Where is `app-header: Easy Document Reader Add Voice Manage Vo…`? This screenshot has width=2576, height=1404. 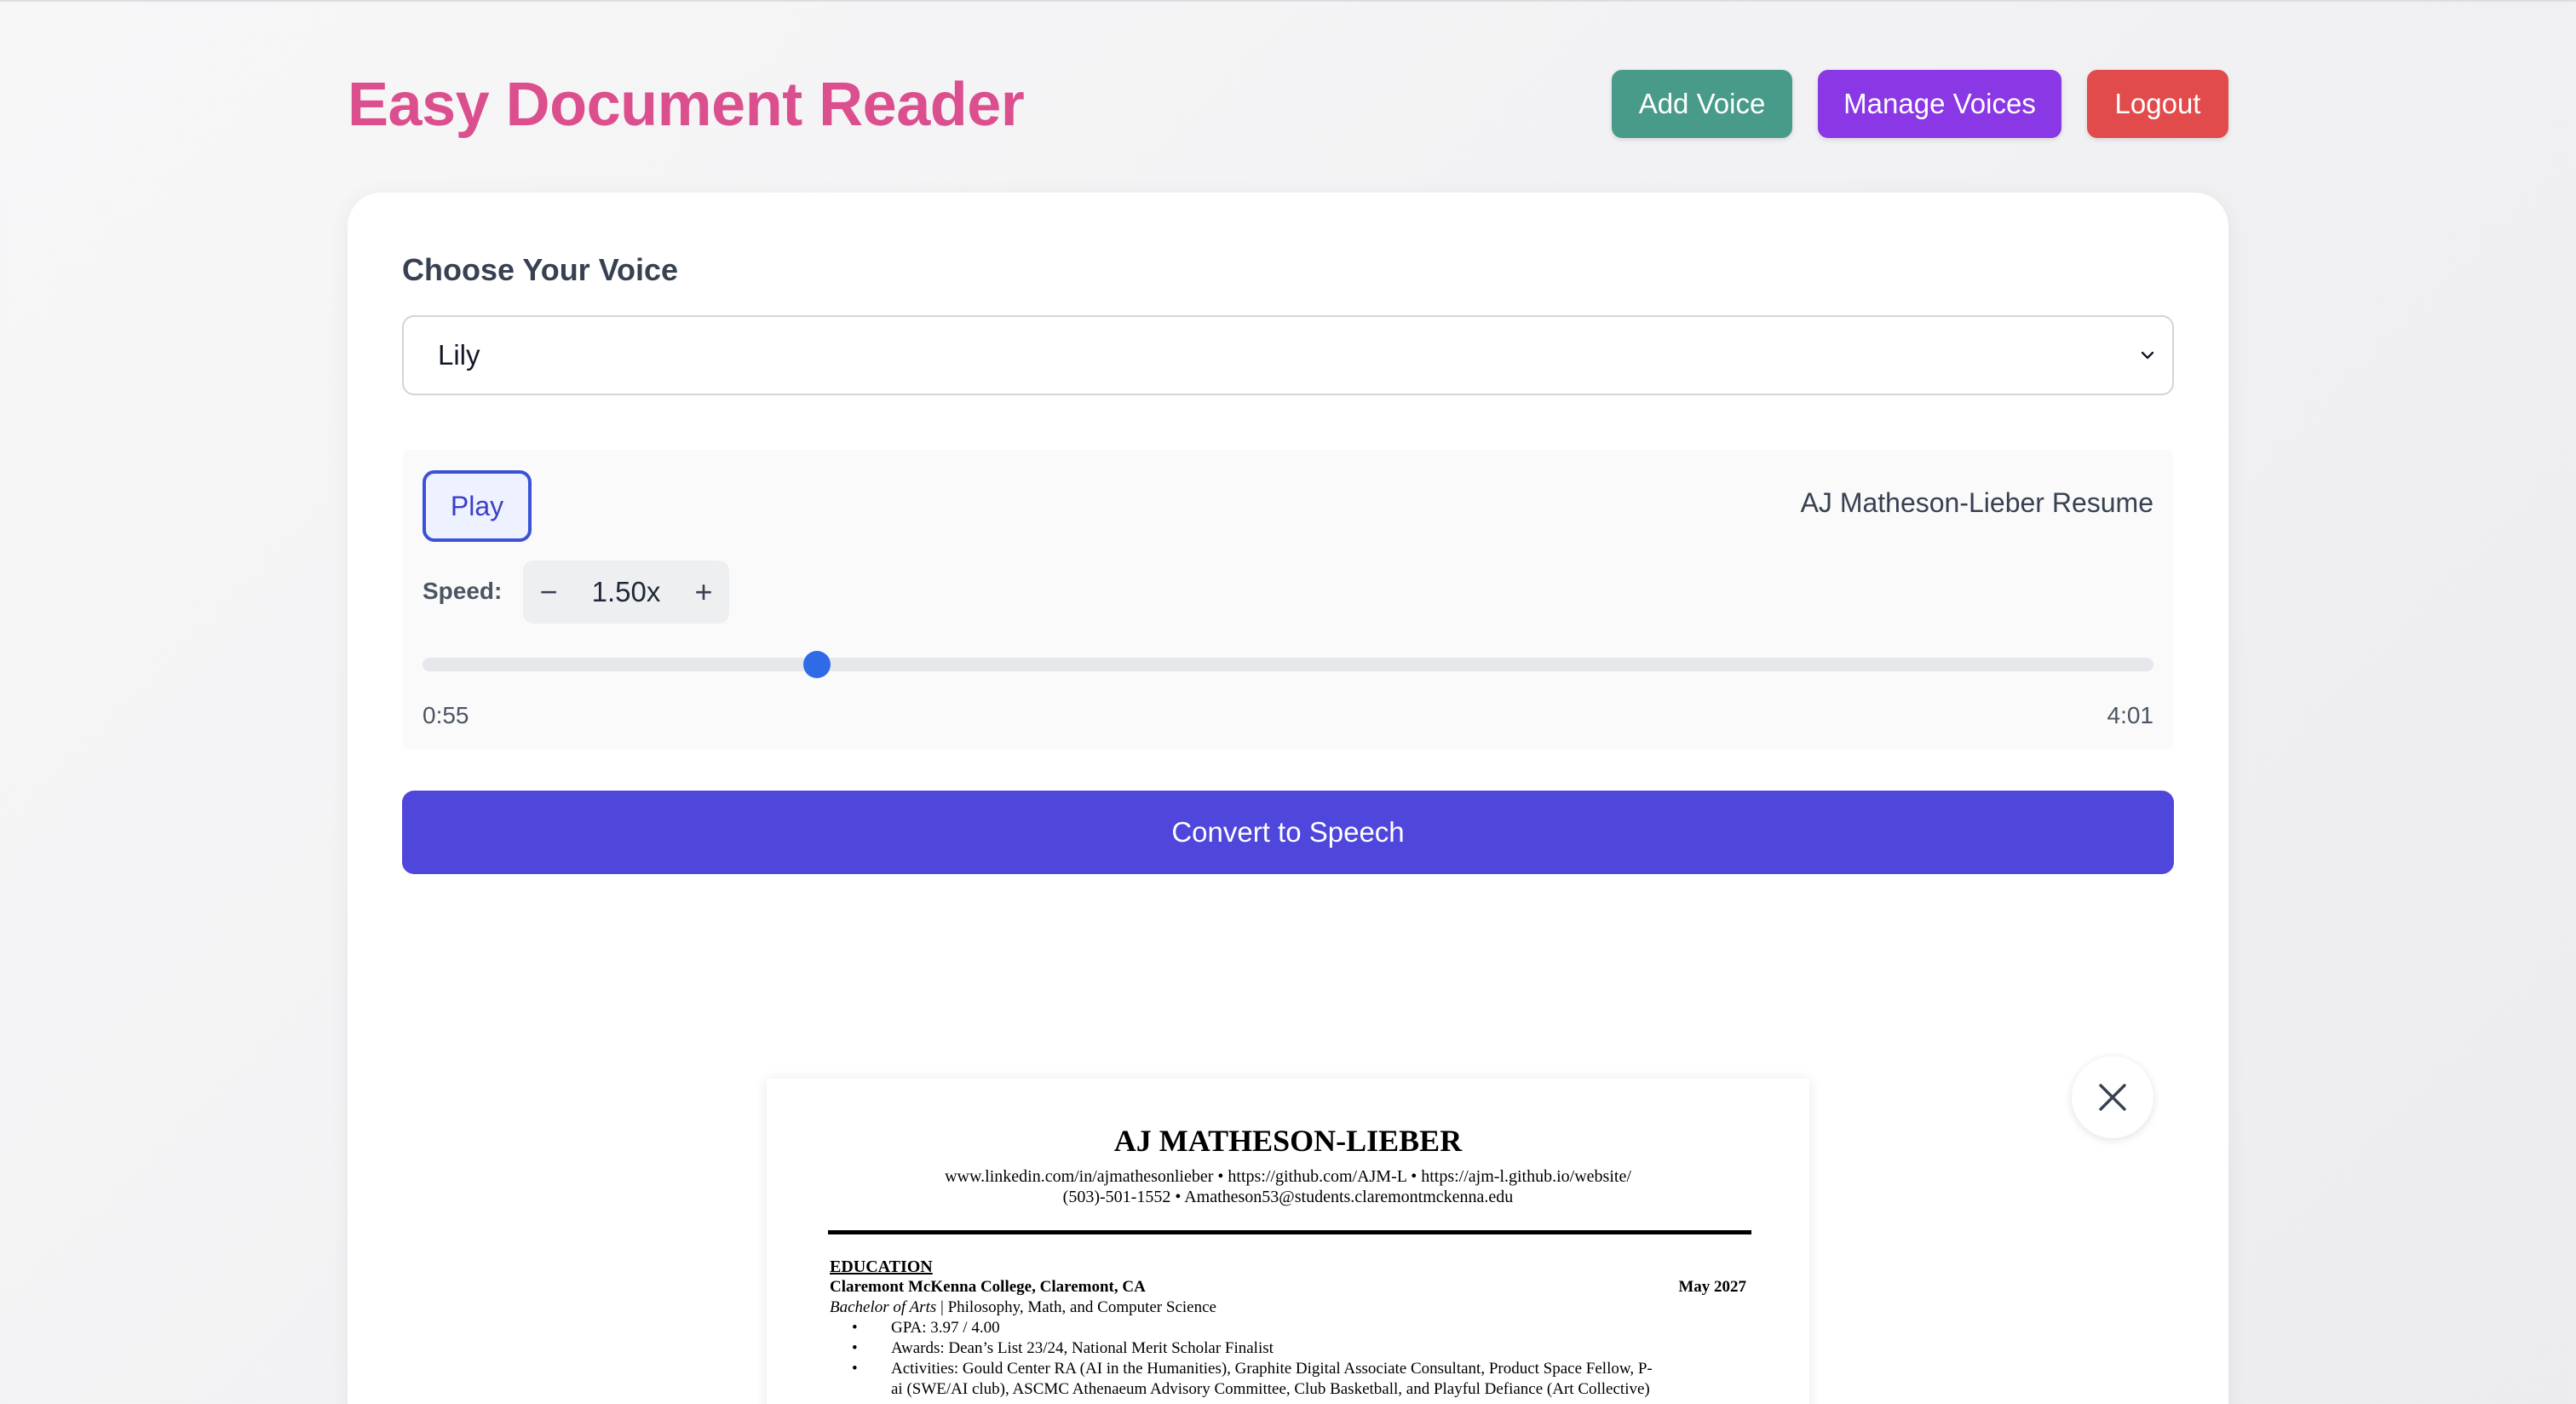 app-header: Easy Document Reader Add Voice Manage Vo… is located at coordinates (1288, 104).